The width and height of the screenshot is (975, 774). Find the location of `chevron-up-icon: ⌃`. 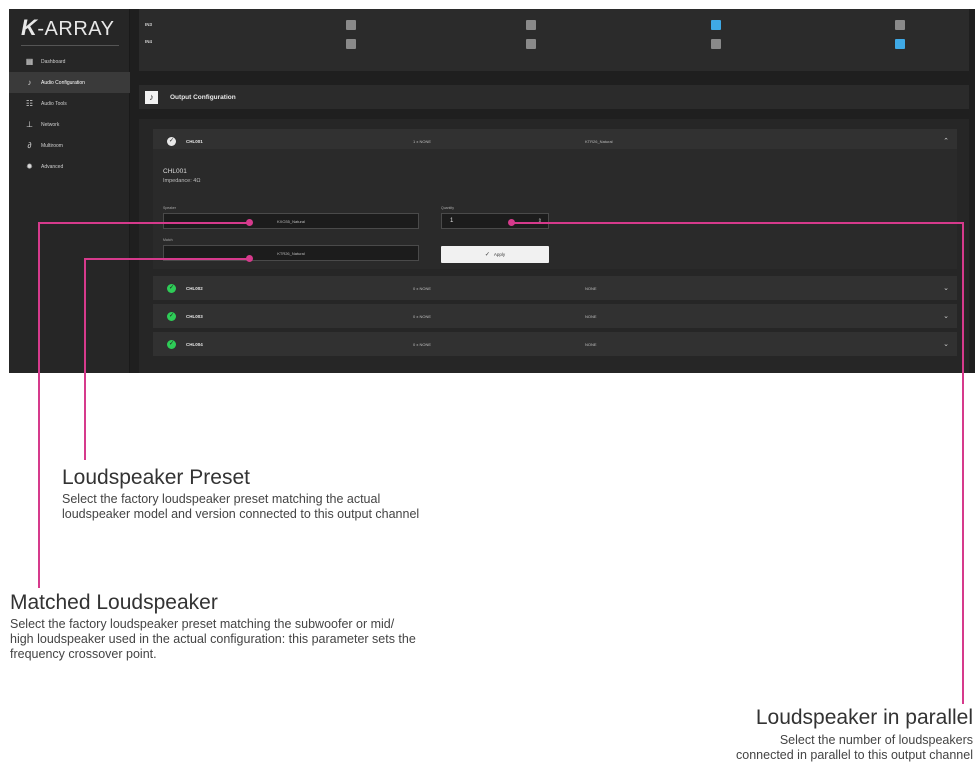

chevron-up-icon: ⌃ is located at coordinates (946, 141).